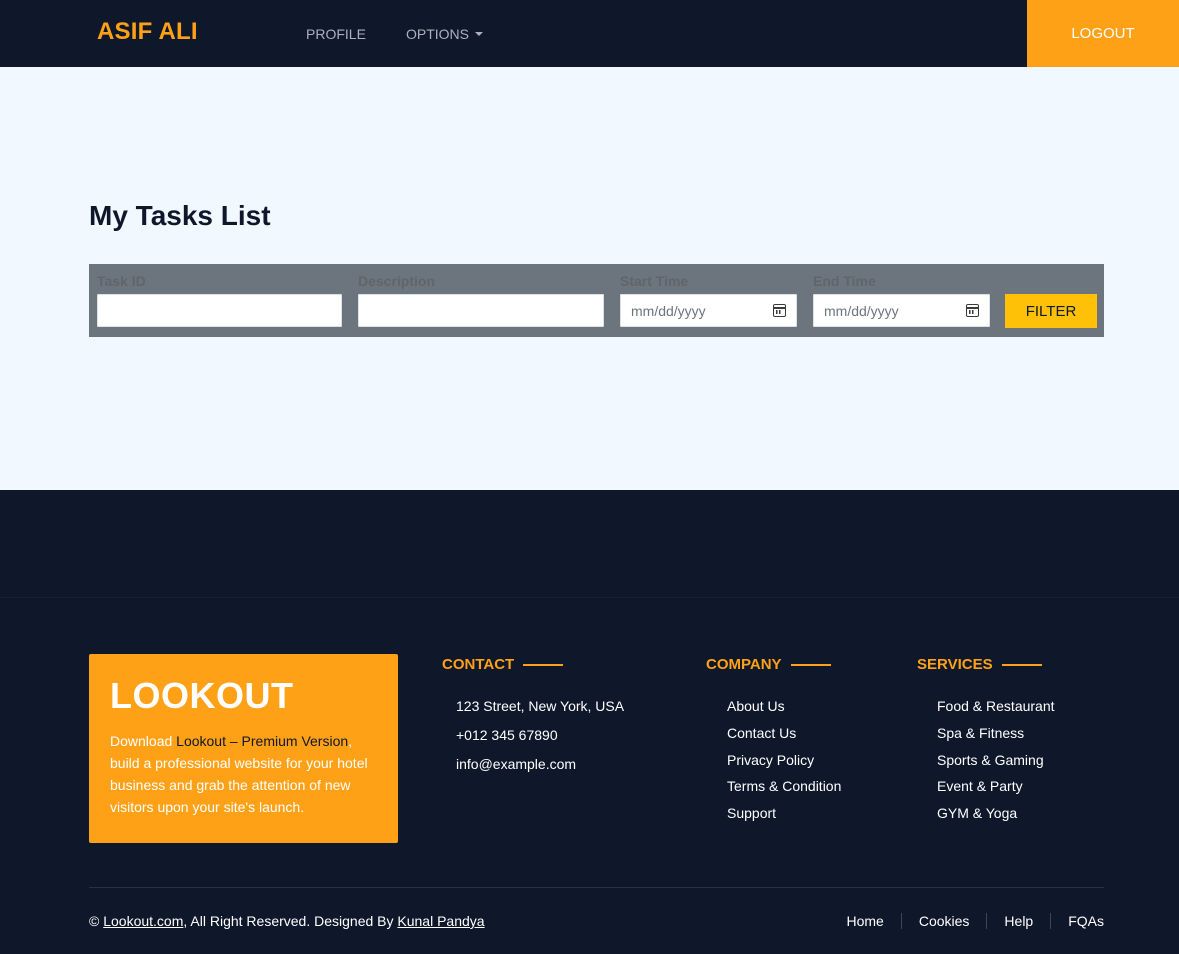  I want to click on task-id-label: Task ID, so click(121, 281).